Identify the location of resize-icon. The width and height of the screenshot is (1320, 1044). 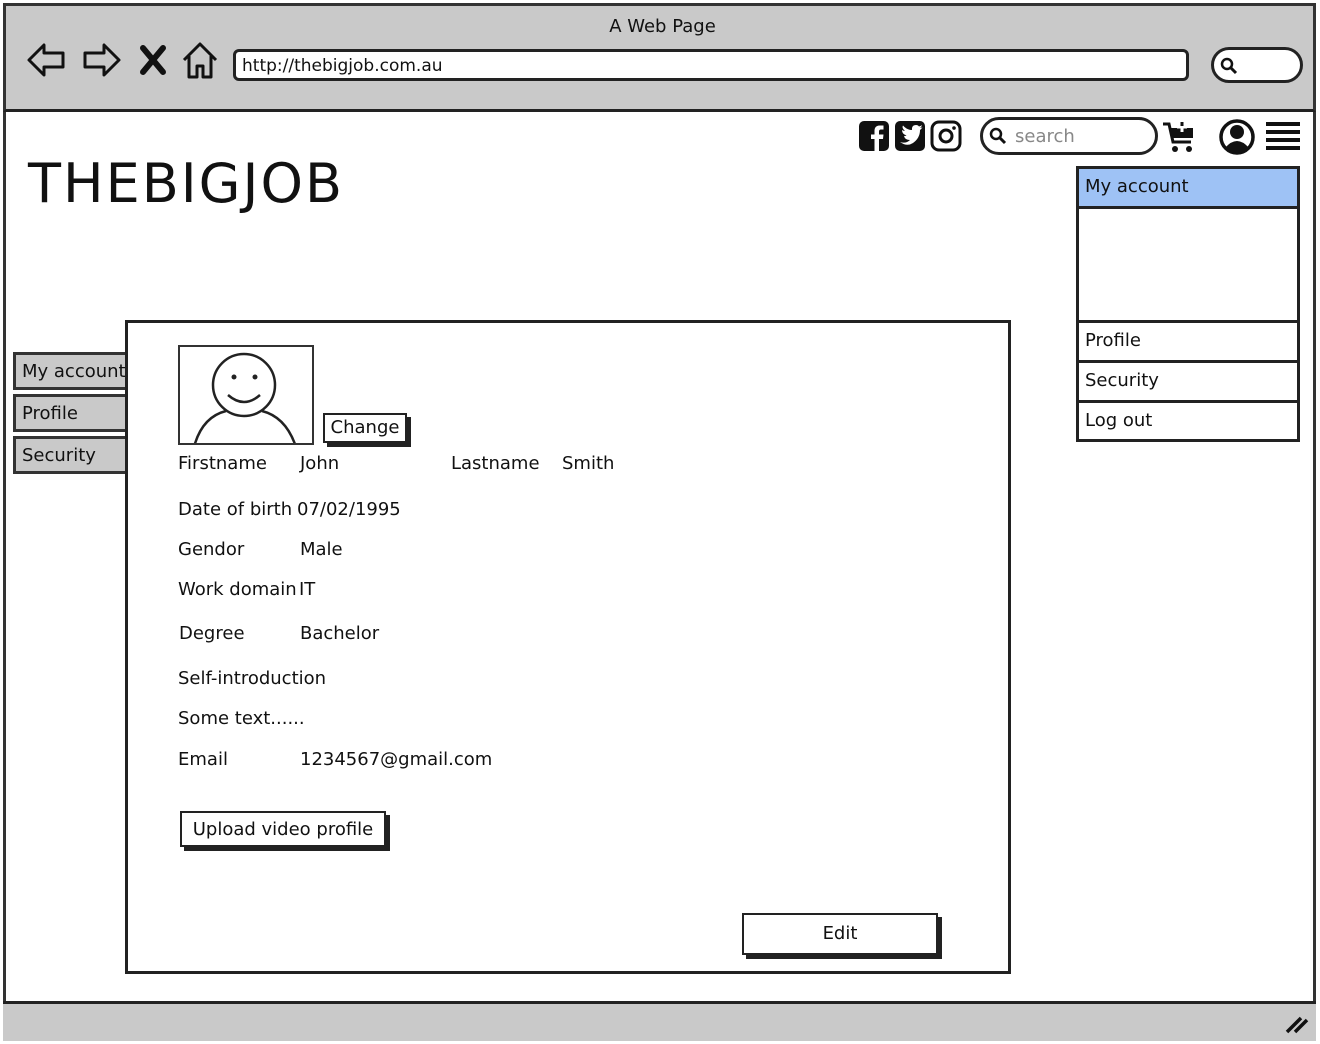
(1296, 1024).